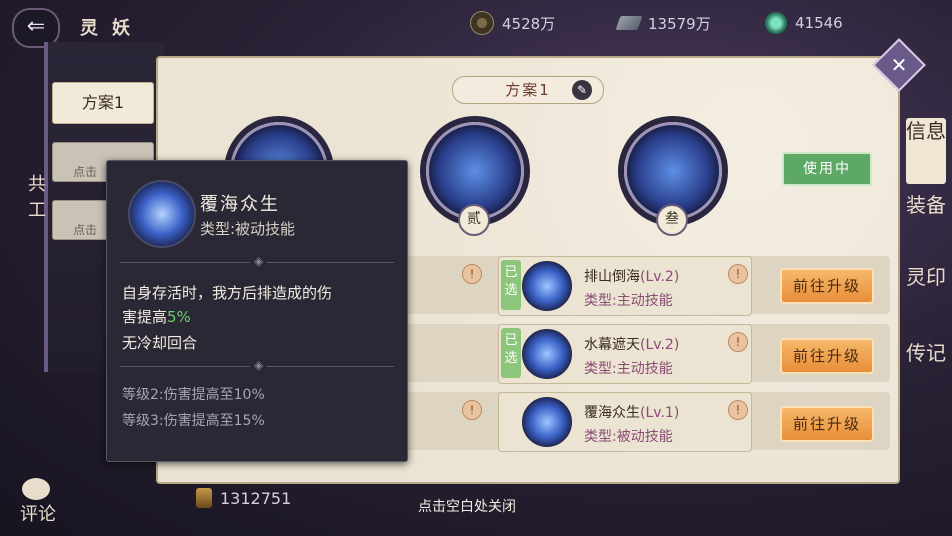 The height and width of the screenshot is (536, 952). I want to click on water-curtain-skill-icon, so click(547, 354).